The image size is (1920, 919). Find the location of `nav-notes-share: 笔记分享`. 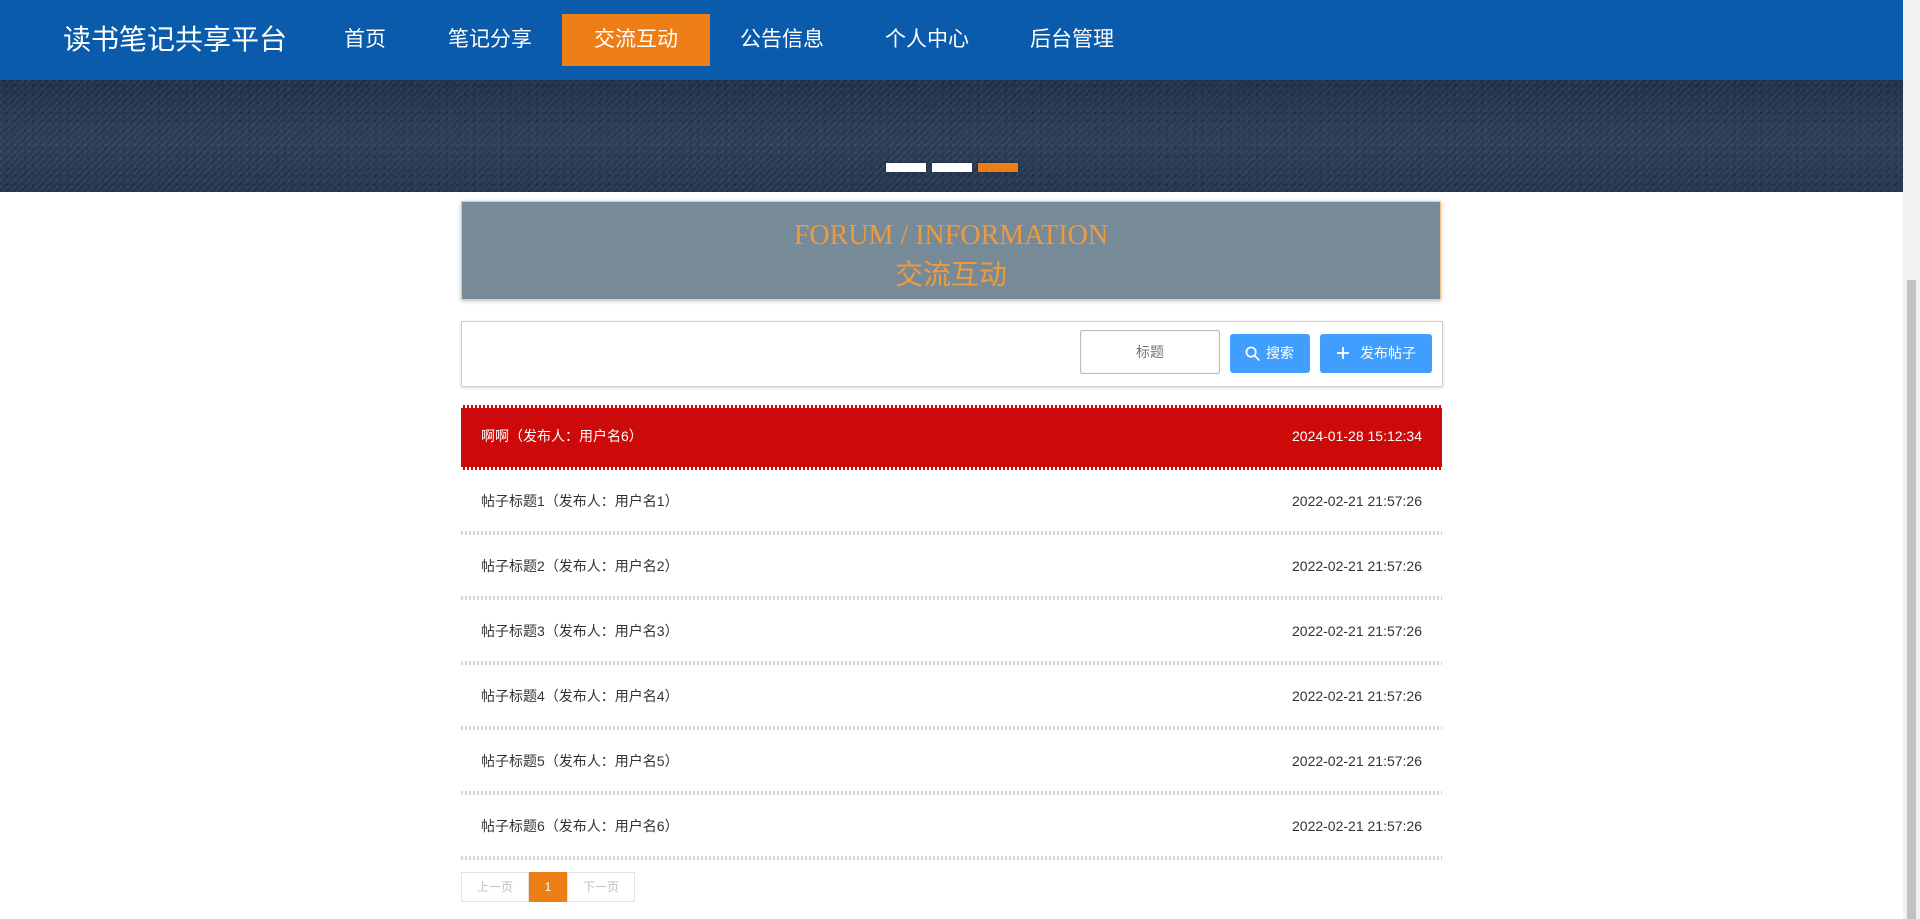

nav-notes-share: 笔记分享 is located at coordinates (490, 40).